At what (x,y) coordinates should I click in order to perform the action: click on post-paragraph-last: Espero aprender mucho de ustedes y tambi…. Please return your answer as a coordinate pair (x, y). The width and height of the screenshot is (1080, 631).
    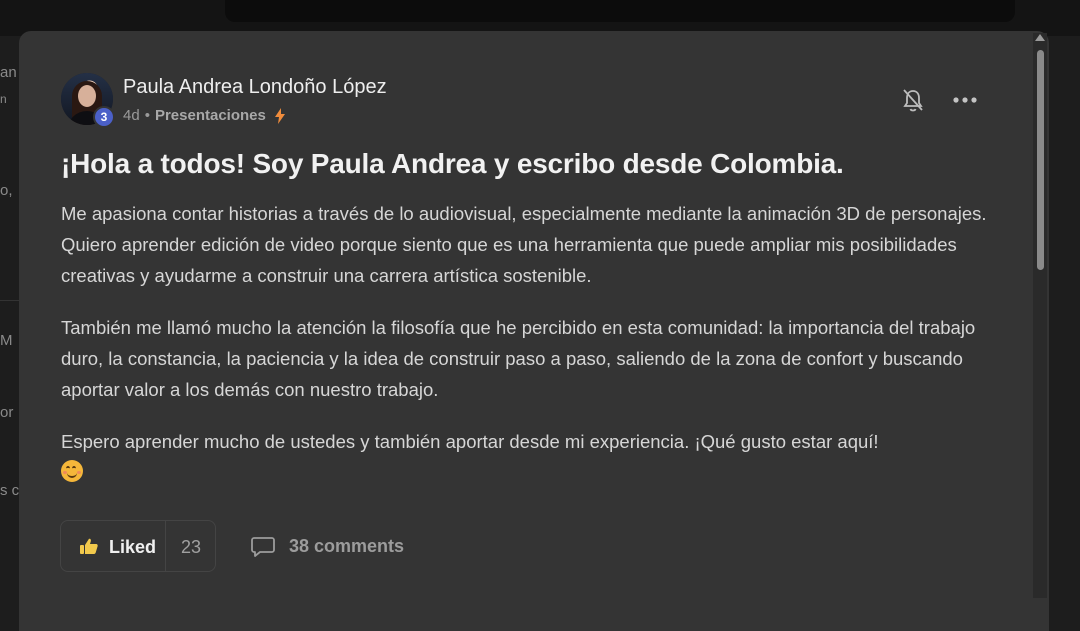
    Looking at the image, I should click on (541, 457).